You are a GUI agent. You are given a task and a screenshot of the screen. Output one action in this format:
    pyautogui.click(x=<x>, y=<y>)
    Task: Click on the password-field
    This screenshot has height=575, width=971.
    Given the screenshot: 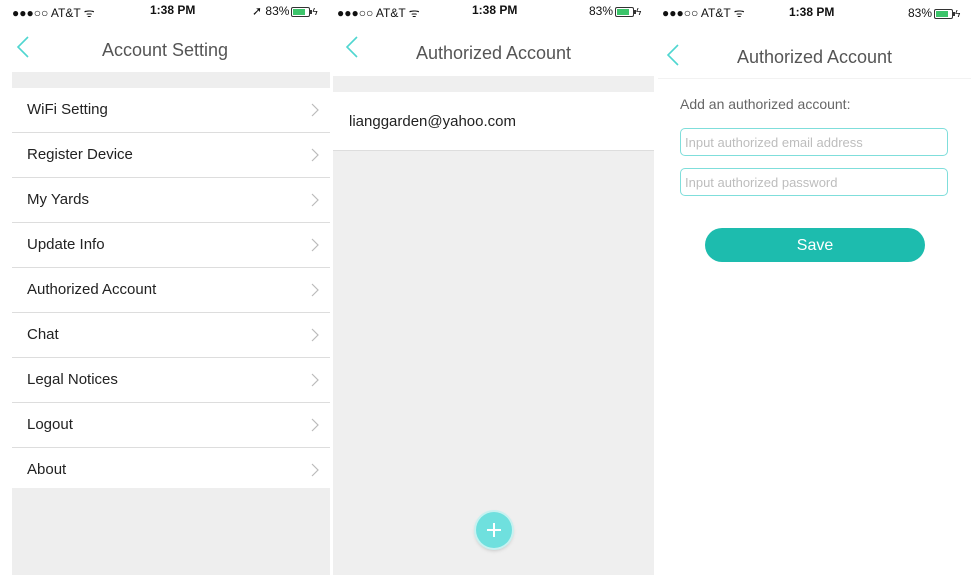 What is the action you would take?
    pyautogui.click(x=814, y=182)
    